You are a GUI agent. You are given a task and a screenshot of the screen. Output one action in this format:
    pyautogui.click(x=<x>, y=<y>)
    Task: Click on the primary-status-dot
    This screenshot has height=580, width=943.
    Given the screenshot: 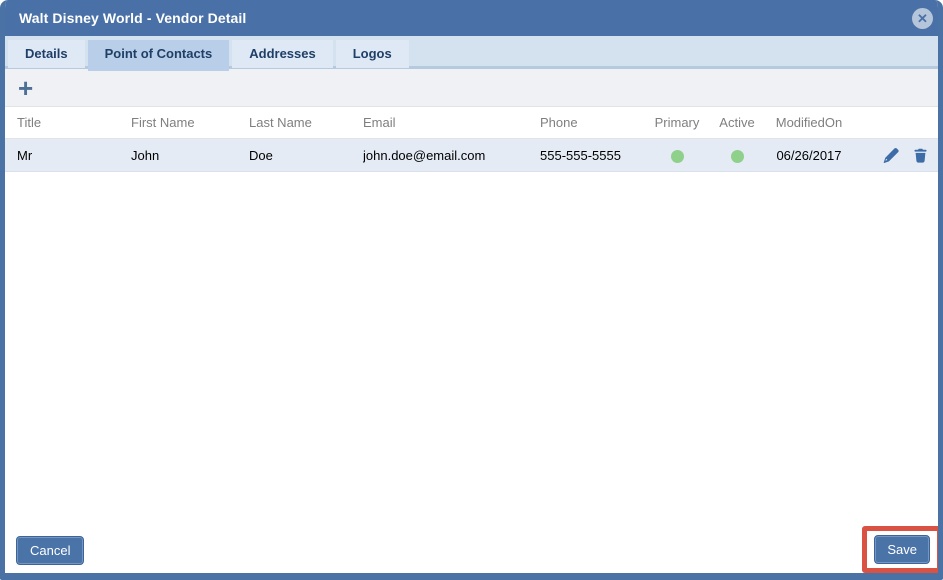 What is the action you would take?
    pyautogui.click(x=677, y=156)
    